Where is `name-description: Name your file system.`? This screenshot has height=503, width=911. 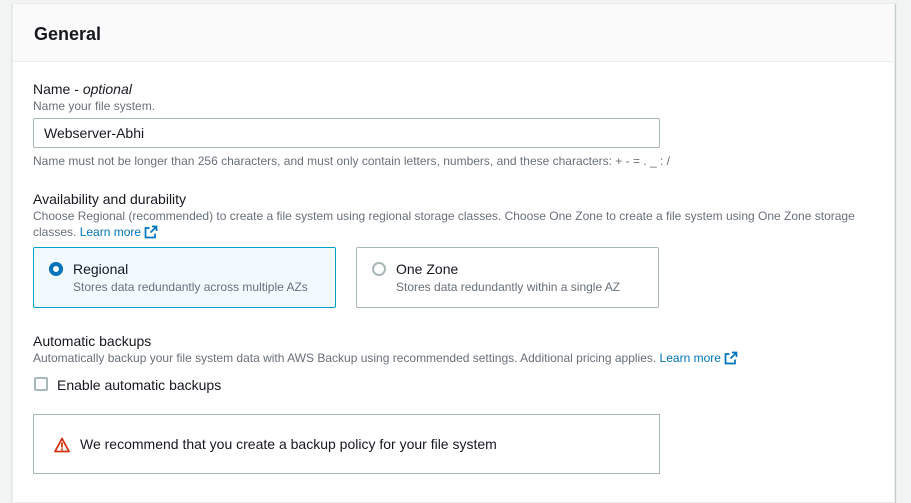
name-description: Name your file system. is located at coordinates (94, 106).